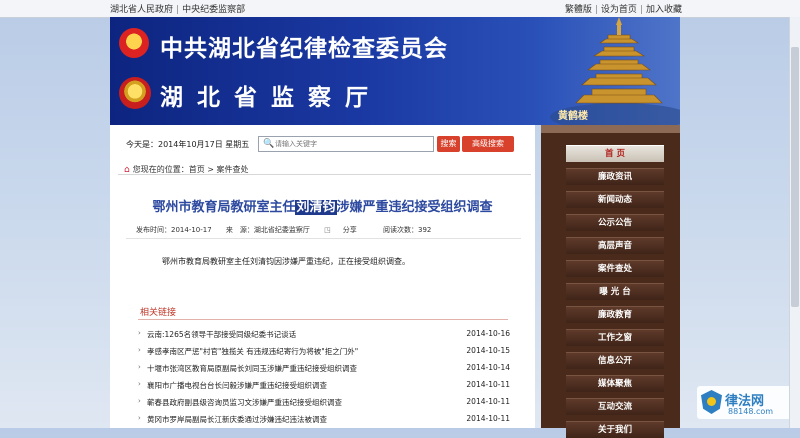 Image resolution: width=800 pixels, height=438 pixels. What do you see at coordinates (615, 314) in the screenshot?
I see `nav-item-education: 廉政教育` at bounding box center [615, 314].